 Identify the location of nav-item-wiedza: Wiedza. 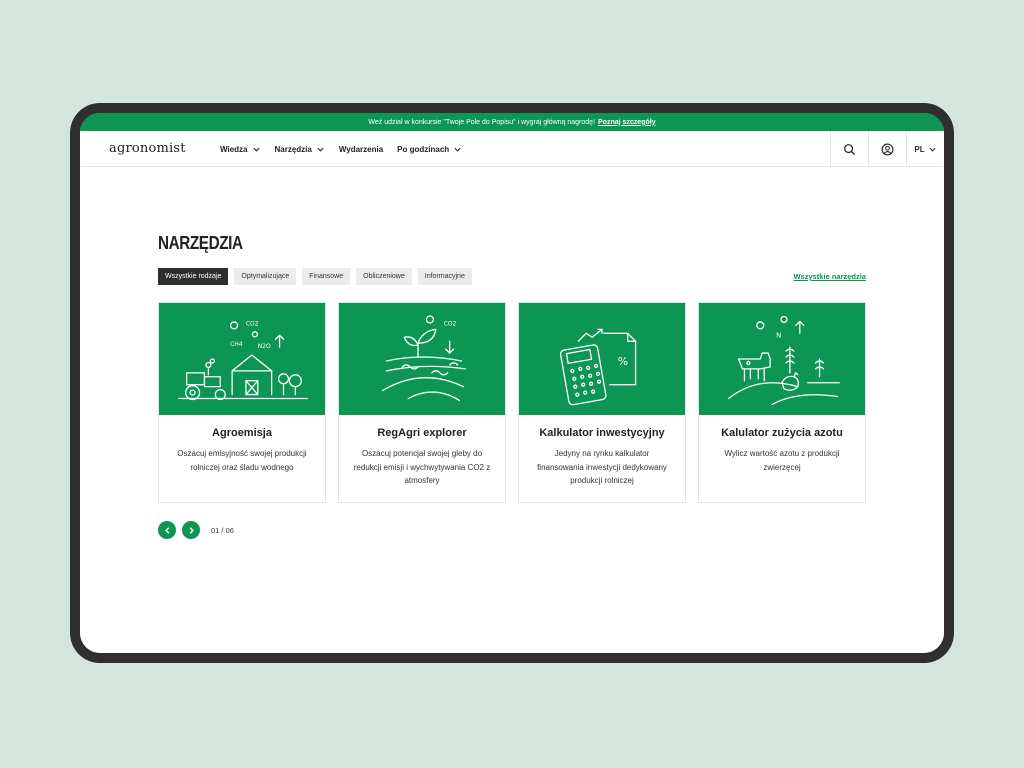
(240, 149).